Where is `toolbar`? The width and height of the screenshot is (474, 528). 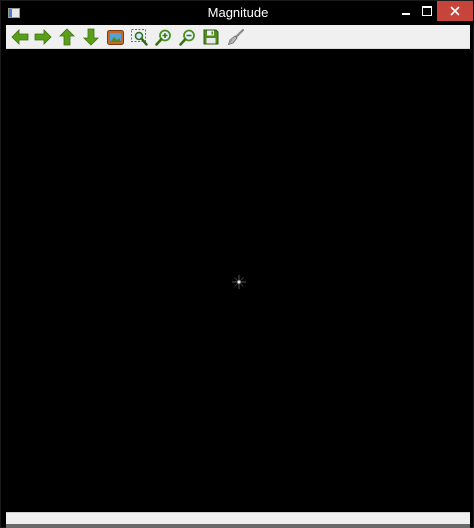 toolbar is located at coordinates (238, 37).